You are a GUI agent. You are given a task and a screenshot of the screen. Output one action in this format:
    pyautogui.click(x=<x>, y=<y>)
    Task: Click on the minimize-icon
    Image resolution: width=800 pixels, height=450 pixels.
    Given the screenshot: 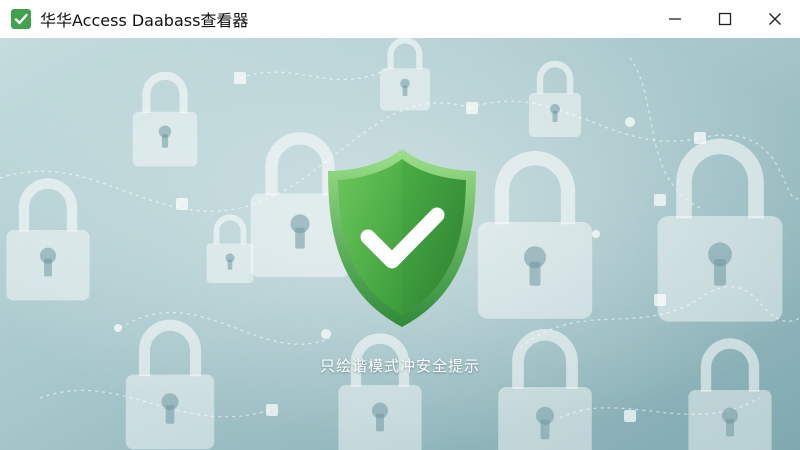 What is the action you would take?
    pyautogui.click(x=675, y=19)
    